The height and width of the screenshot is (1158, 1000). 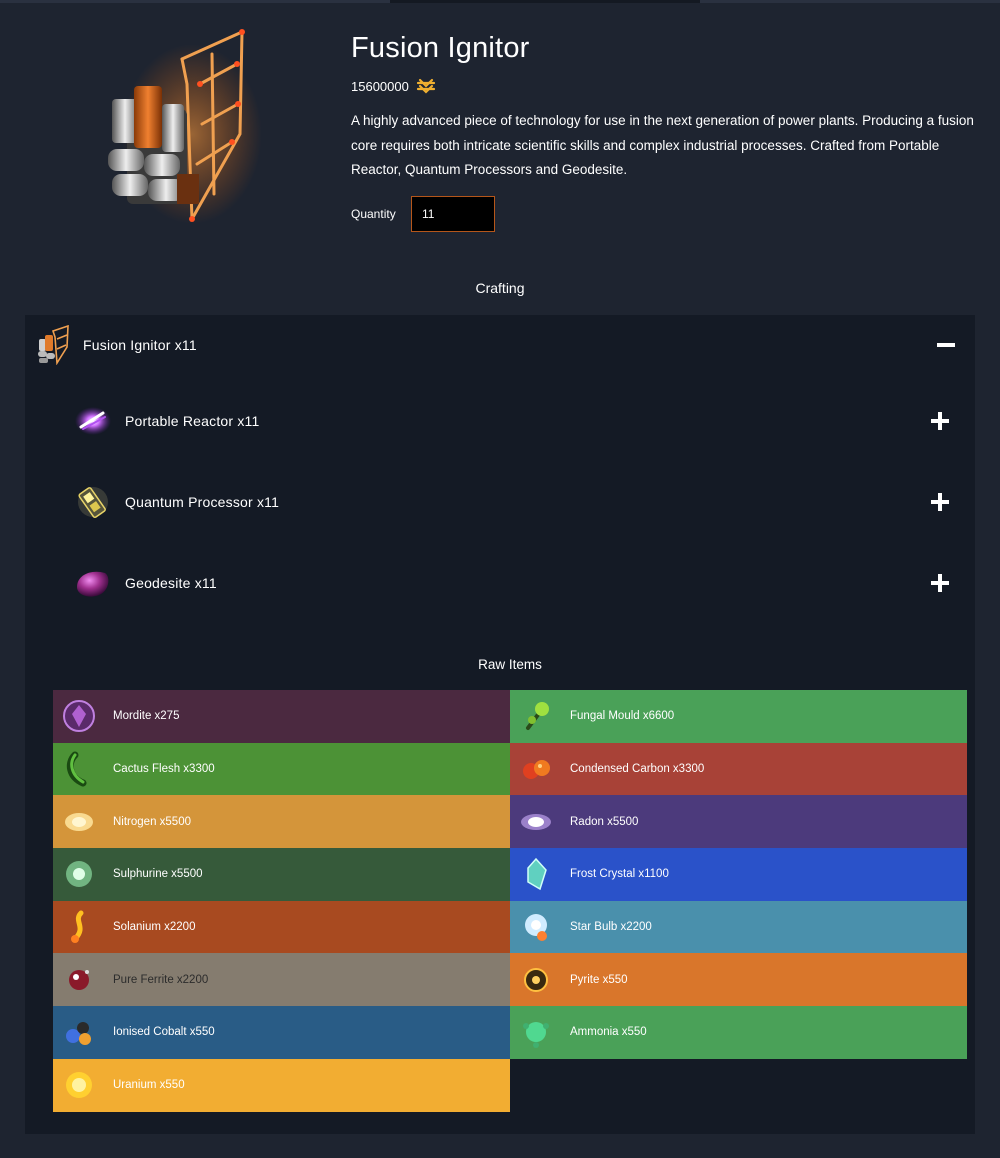 What do you see at coordinates (164, 1032) in the screenshot?
I see `raw-item-label: Ionised Cobalt x550` at bounding box center [164, 1032].